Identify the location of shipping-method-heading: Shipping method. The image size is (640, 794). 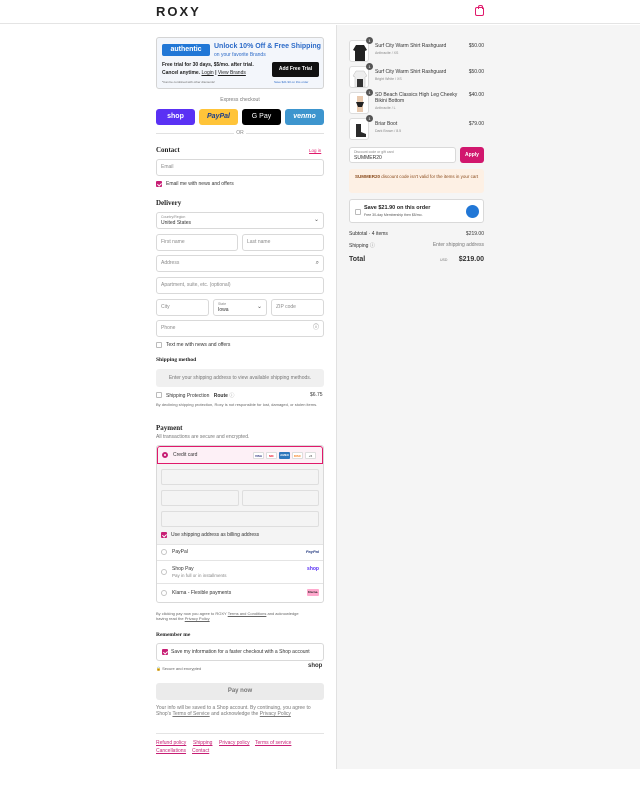
(176, 360).